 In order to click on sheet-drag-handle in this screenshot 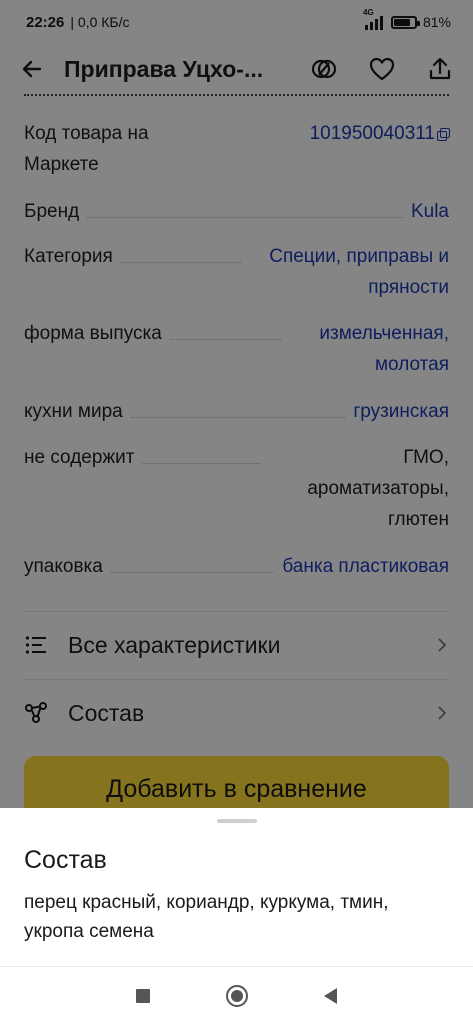, I will do `click(237, 821)`.